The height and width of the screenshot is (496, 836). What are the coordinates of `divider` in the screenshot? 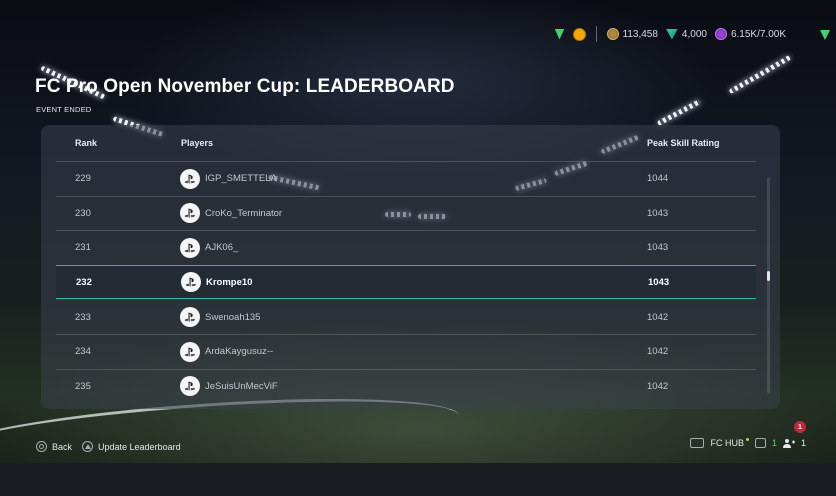 It's located at (596, 34).